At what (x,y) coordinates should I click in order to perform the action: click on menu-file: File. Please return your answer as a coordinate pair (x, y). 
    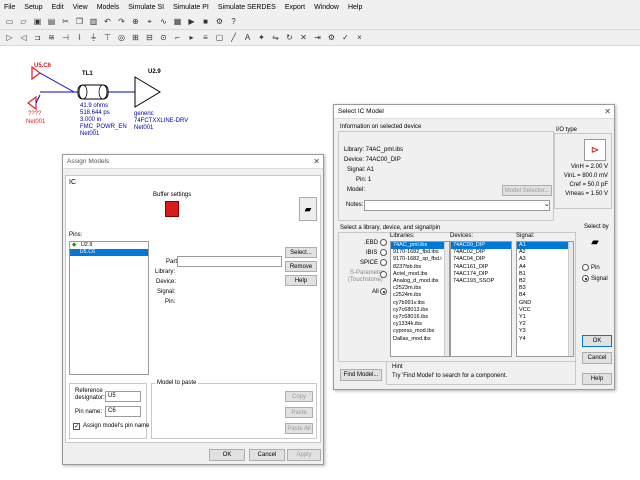
    Looking at the image, I should click on (9, 7).